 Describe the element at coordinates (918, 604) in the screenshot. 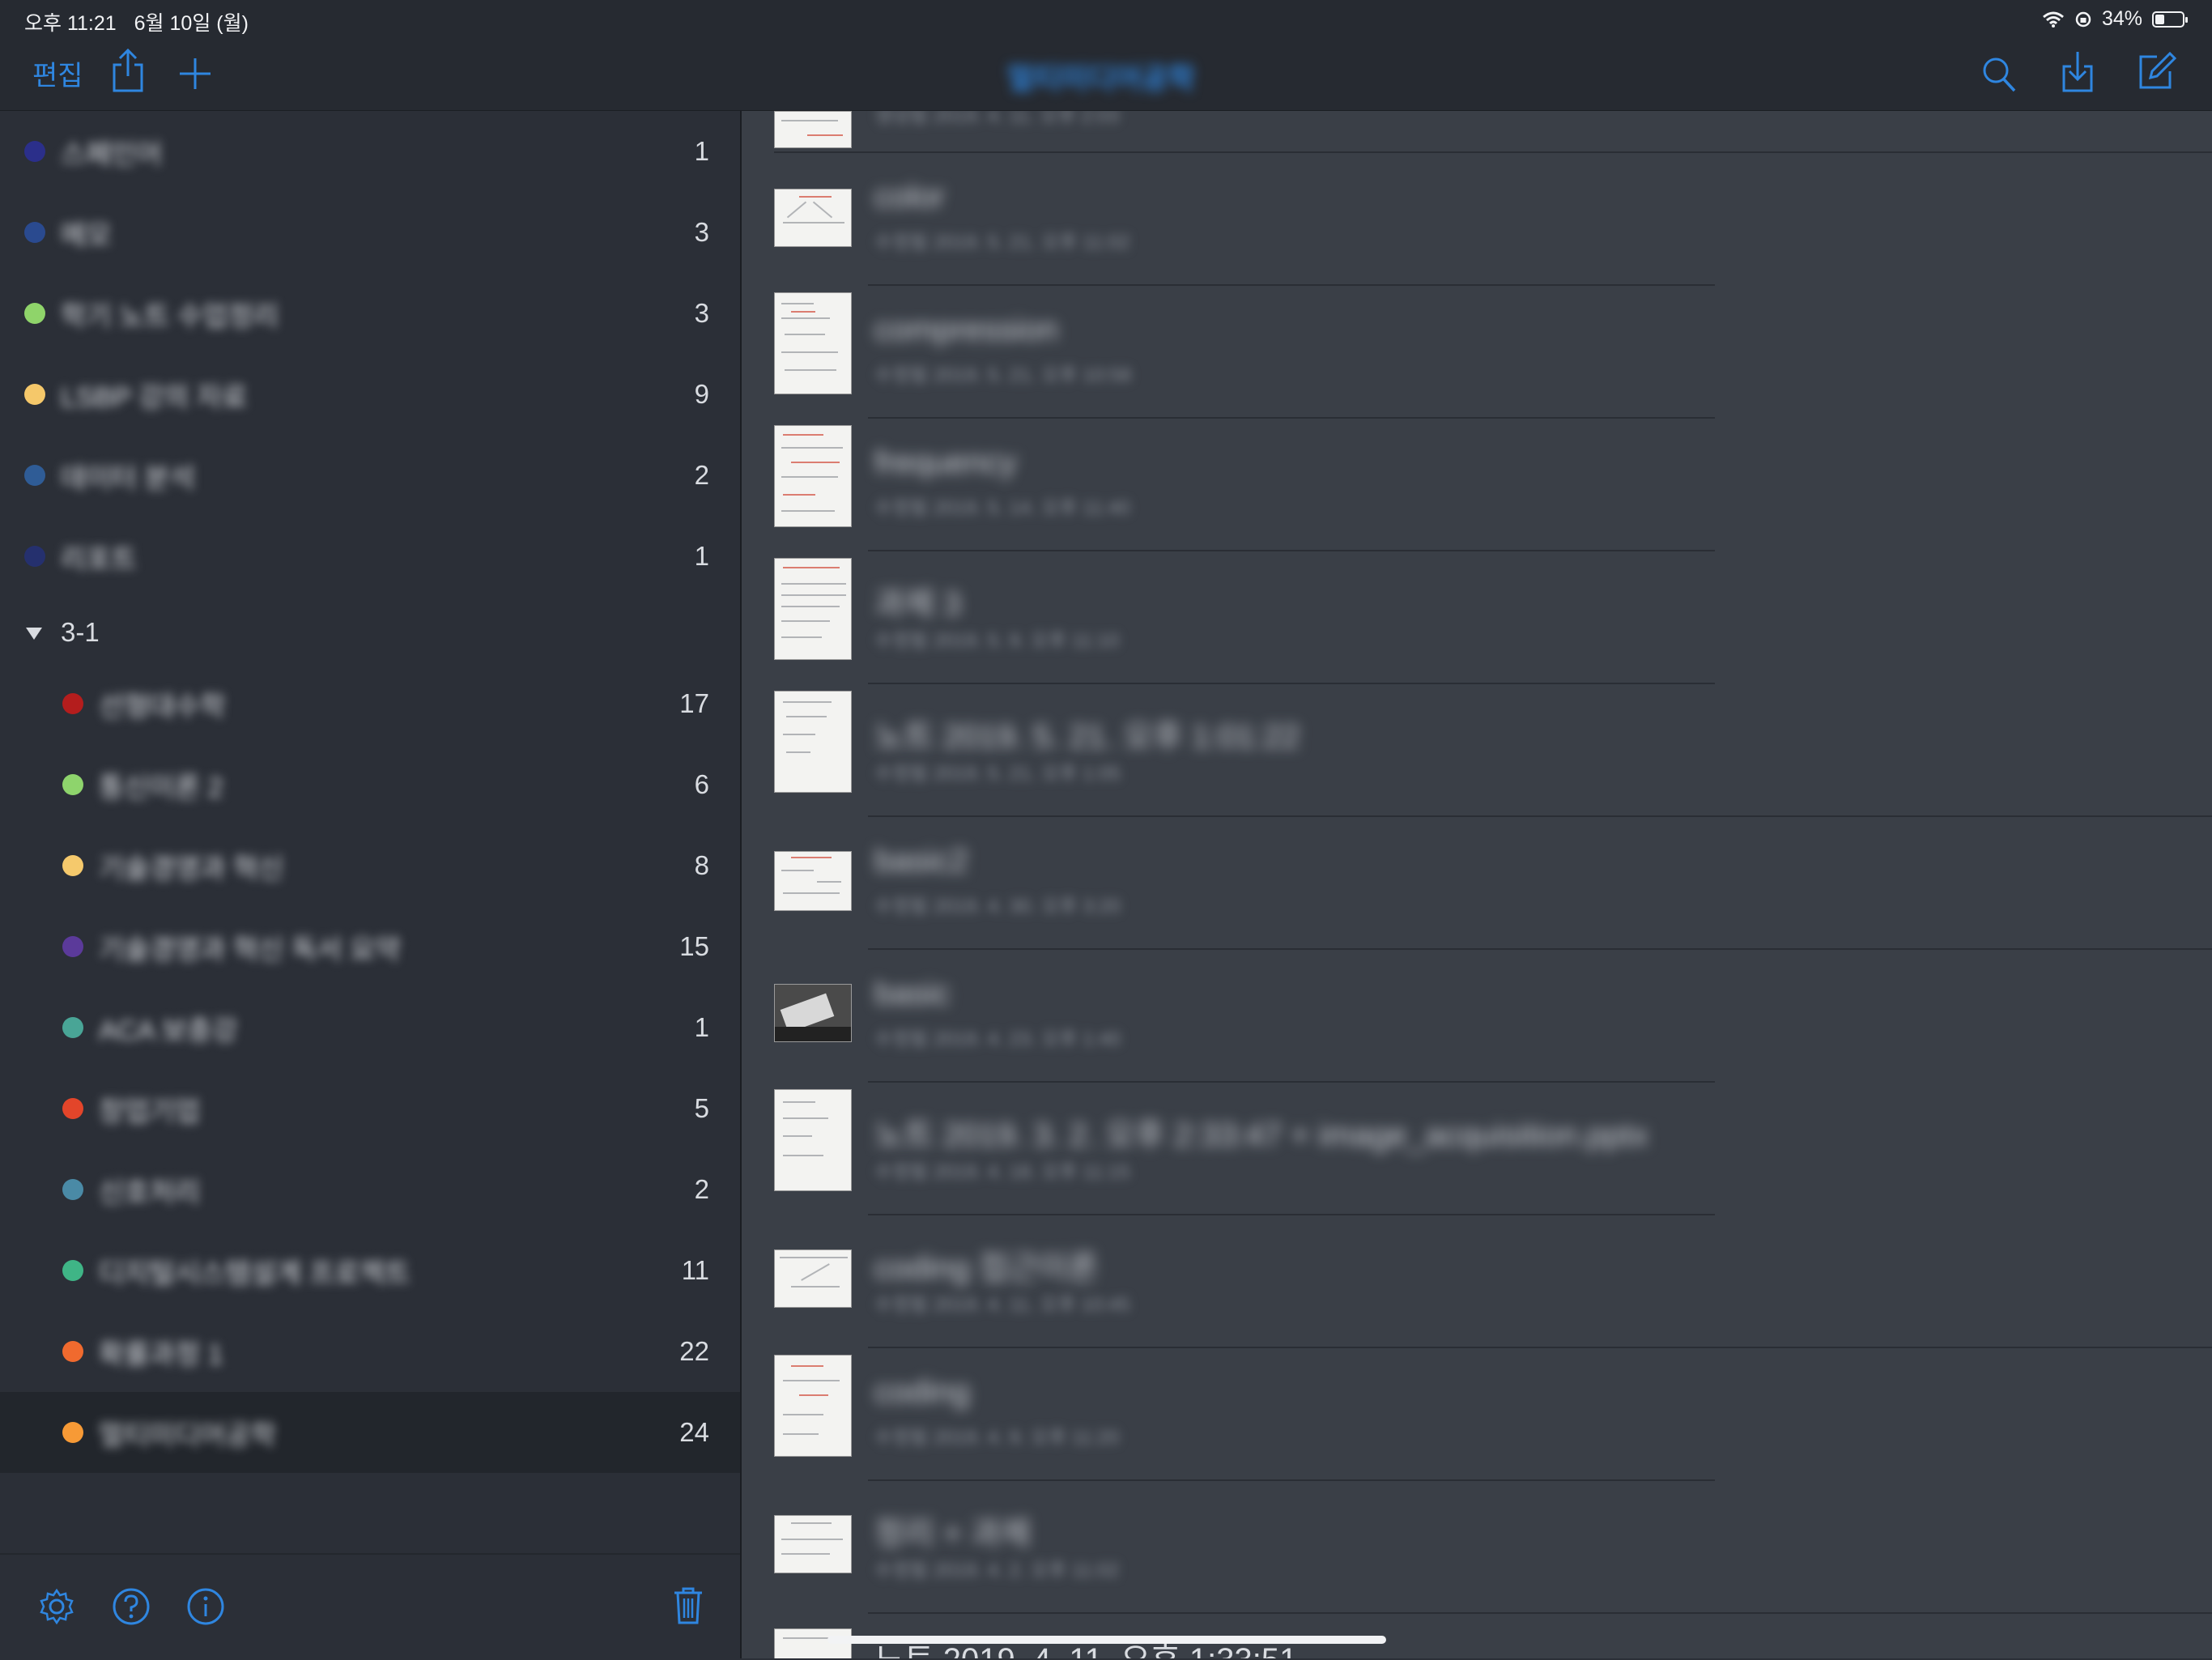

I see `note-title: 과제 3` at that location.